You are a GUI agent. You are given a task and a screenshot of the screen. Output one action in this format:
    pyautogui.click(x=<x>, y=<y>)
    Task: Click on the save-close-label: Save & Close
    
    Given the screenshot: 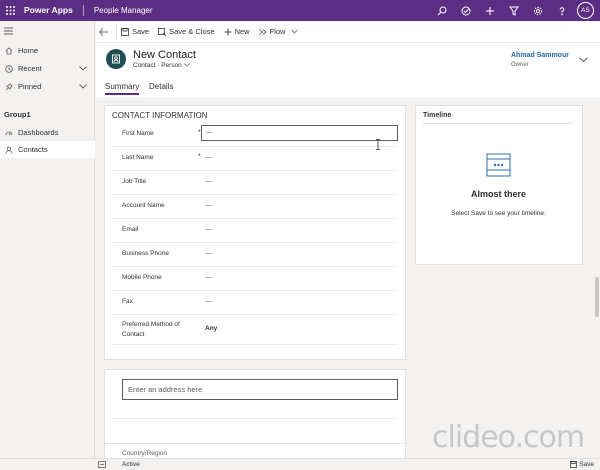 What is the action you would take?
    pyautogui.click(x=192, y=31)
    